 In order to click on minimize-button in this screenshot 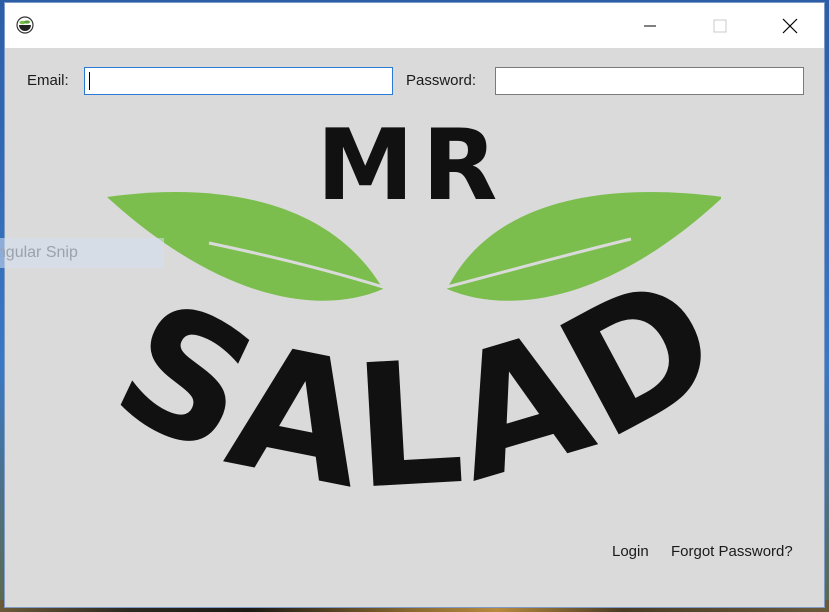, I will do `click(650, 25)`.